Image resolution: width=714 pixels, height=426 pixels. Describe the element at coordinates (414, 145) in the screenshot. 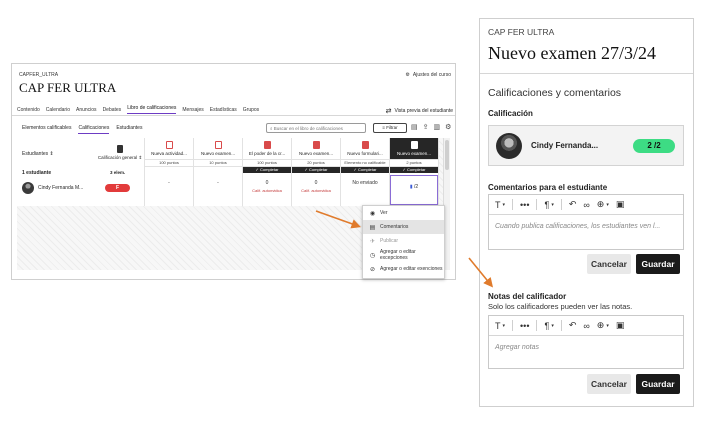

I see `test-white-icon` at that location.